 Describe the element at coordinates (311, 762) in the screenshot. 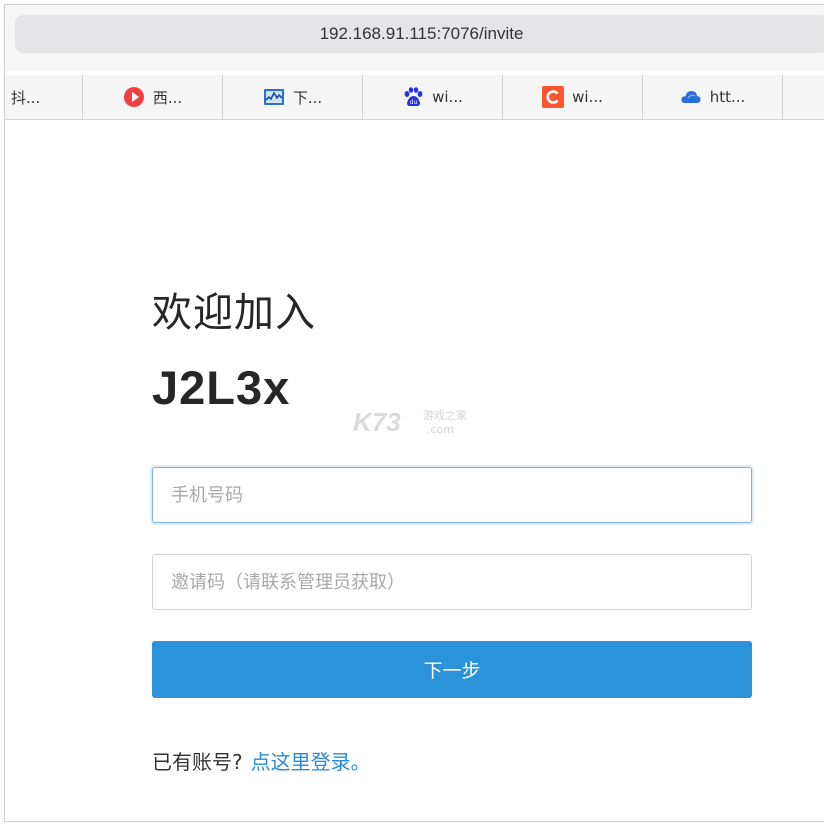

I see `login-link: 点这里登录。` at that location.